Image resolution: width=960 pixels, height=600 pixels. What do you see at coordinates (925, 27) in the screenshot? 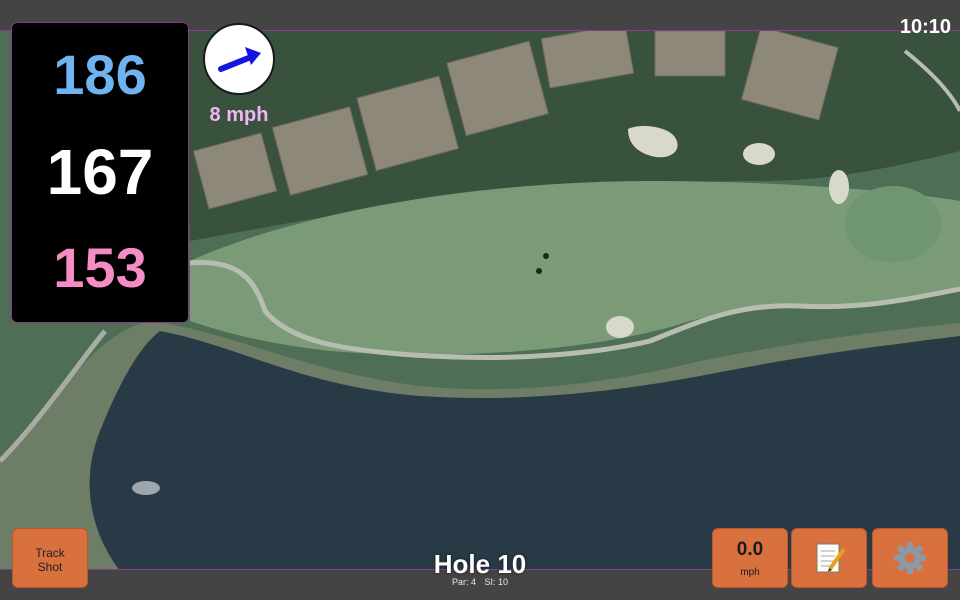
I see `clock: 10:10` at bounding box center [925, 27].